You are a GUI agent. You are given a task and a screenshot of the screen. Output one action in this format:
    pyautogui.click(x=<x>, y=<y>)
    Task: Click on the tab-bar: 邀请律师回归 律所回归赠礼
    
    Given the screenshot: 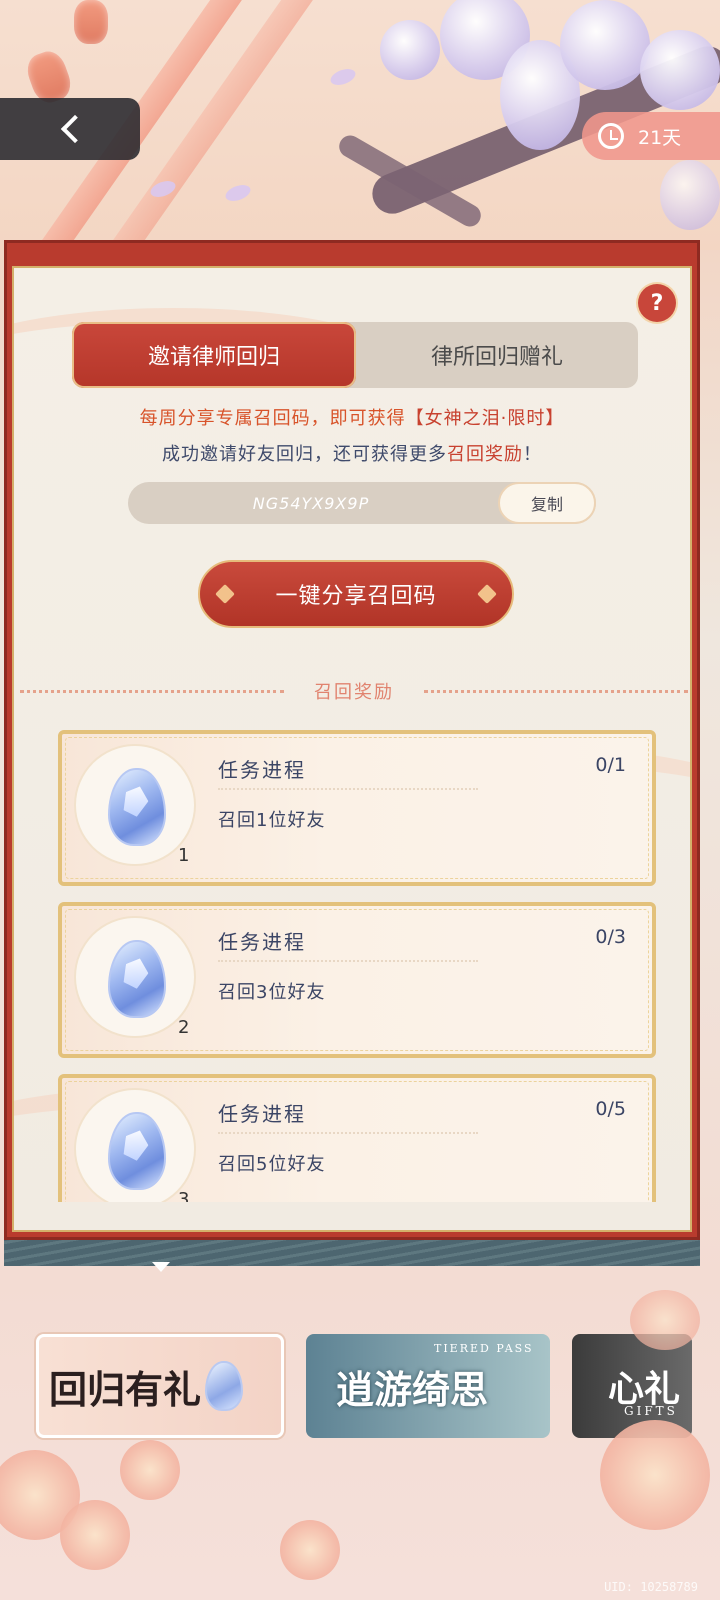 What is the action you would take?
    pyautogui.click(x=355, y=355)
    